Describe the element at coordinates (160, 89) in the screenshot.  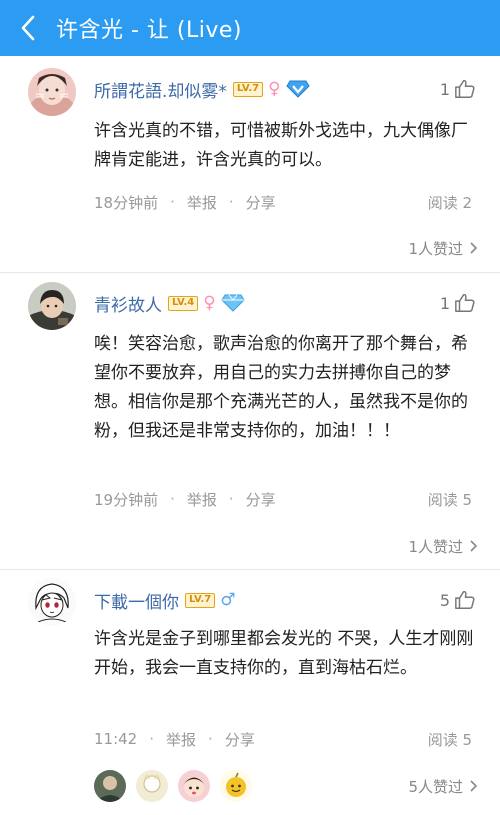
I see `username: 所謂花語.却似雾*` at that location.